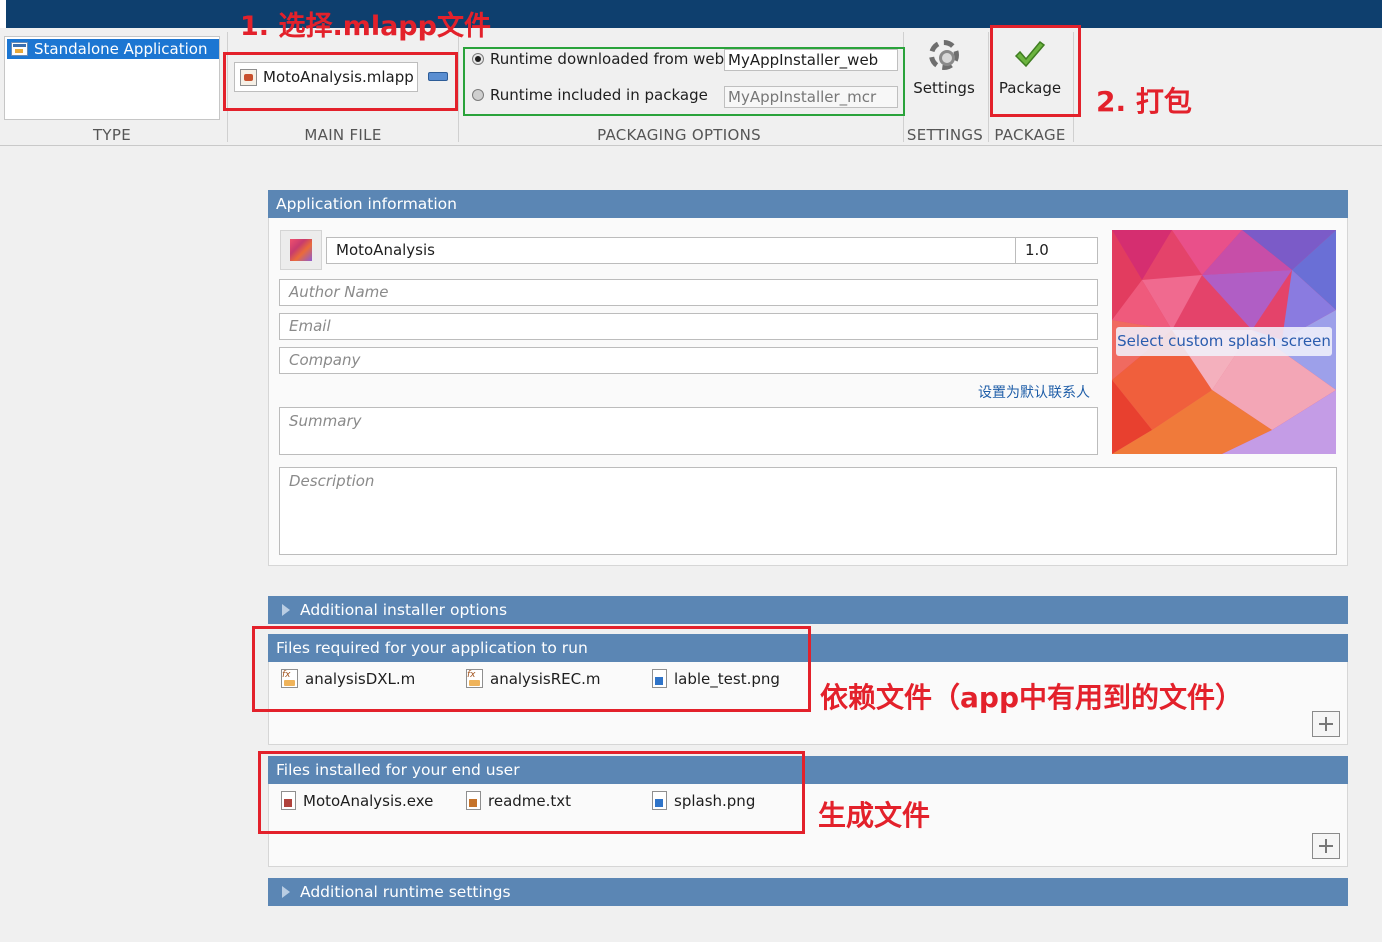 This screenshot has height=942, width=1382. What do you see at coordinates (945, 135) in the screenshot?
I see `section-label-settings: SETTINGS` at bounding box center [945, 135].